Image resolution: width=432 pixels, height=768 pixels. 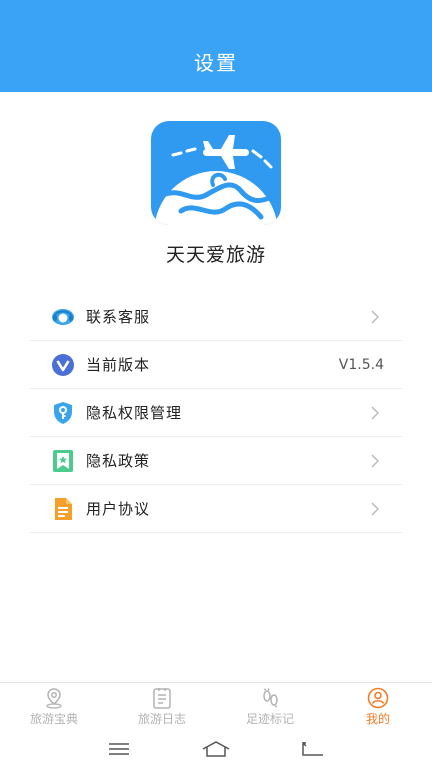 I want to click on tab-label: 我的, so click(x=377, y=718).